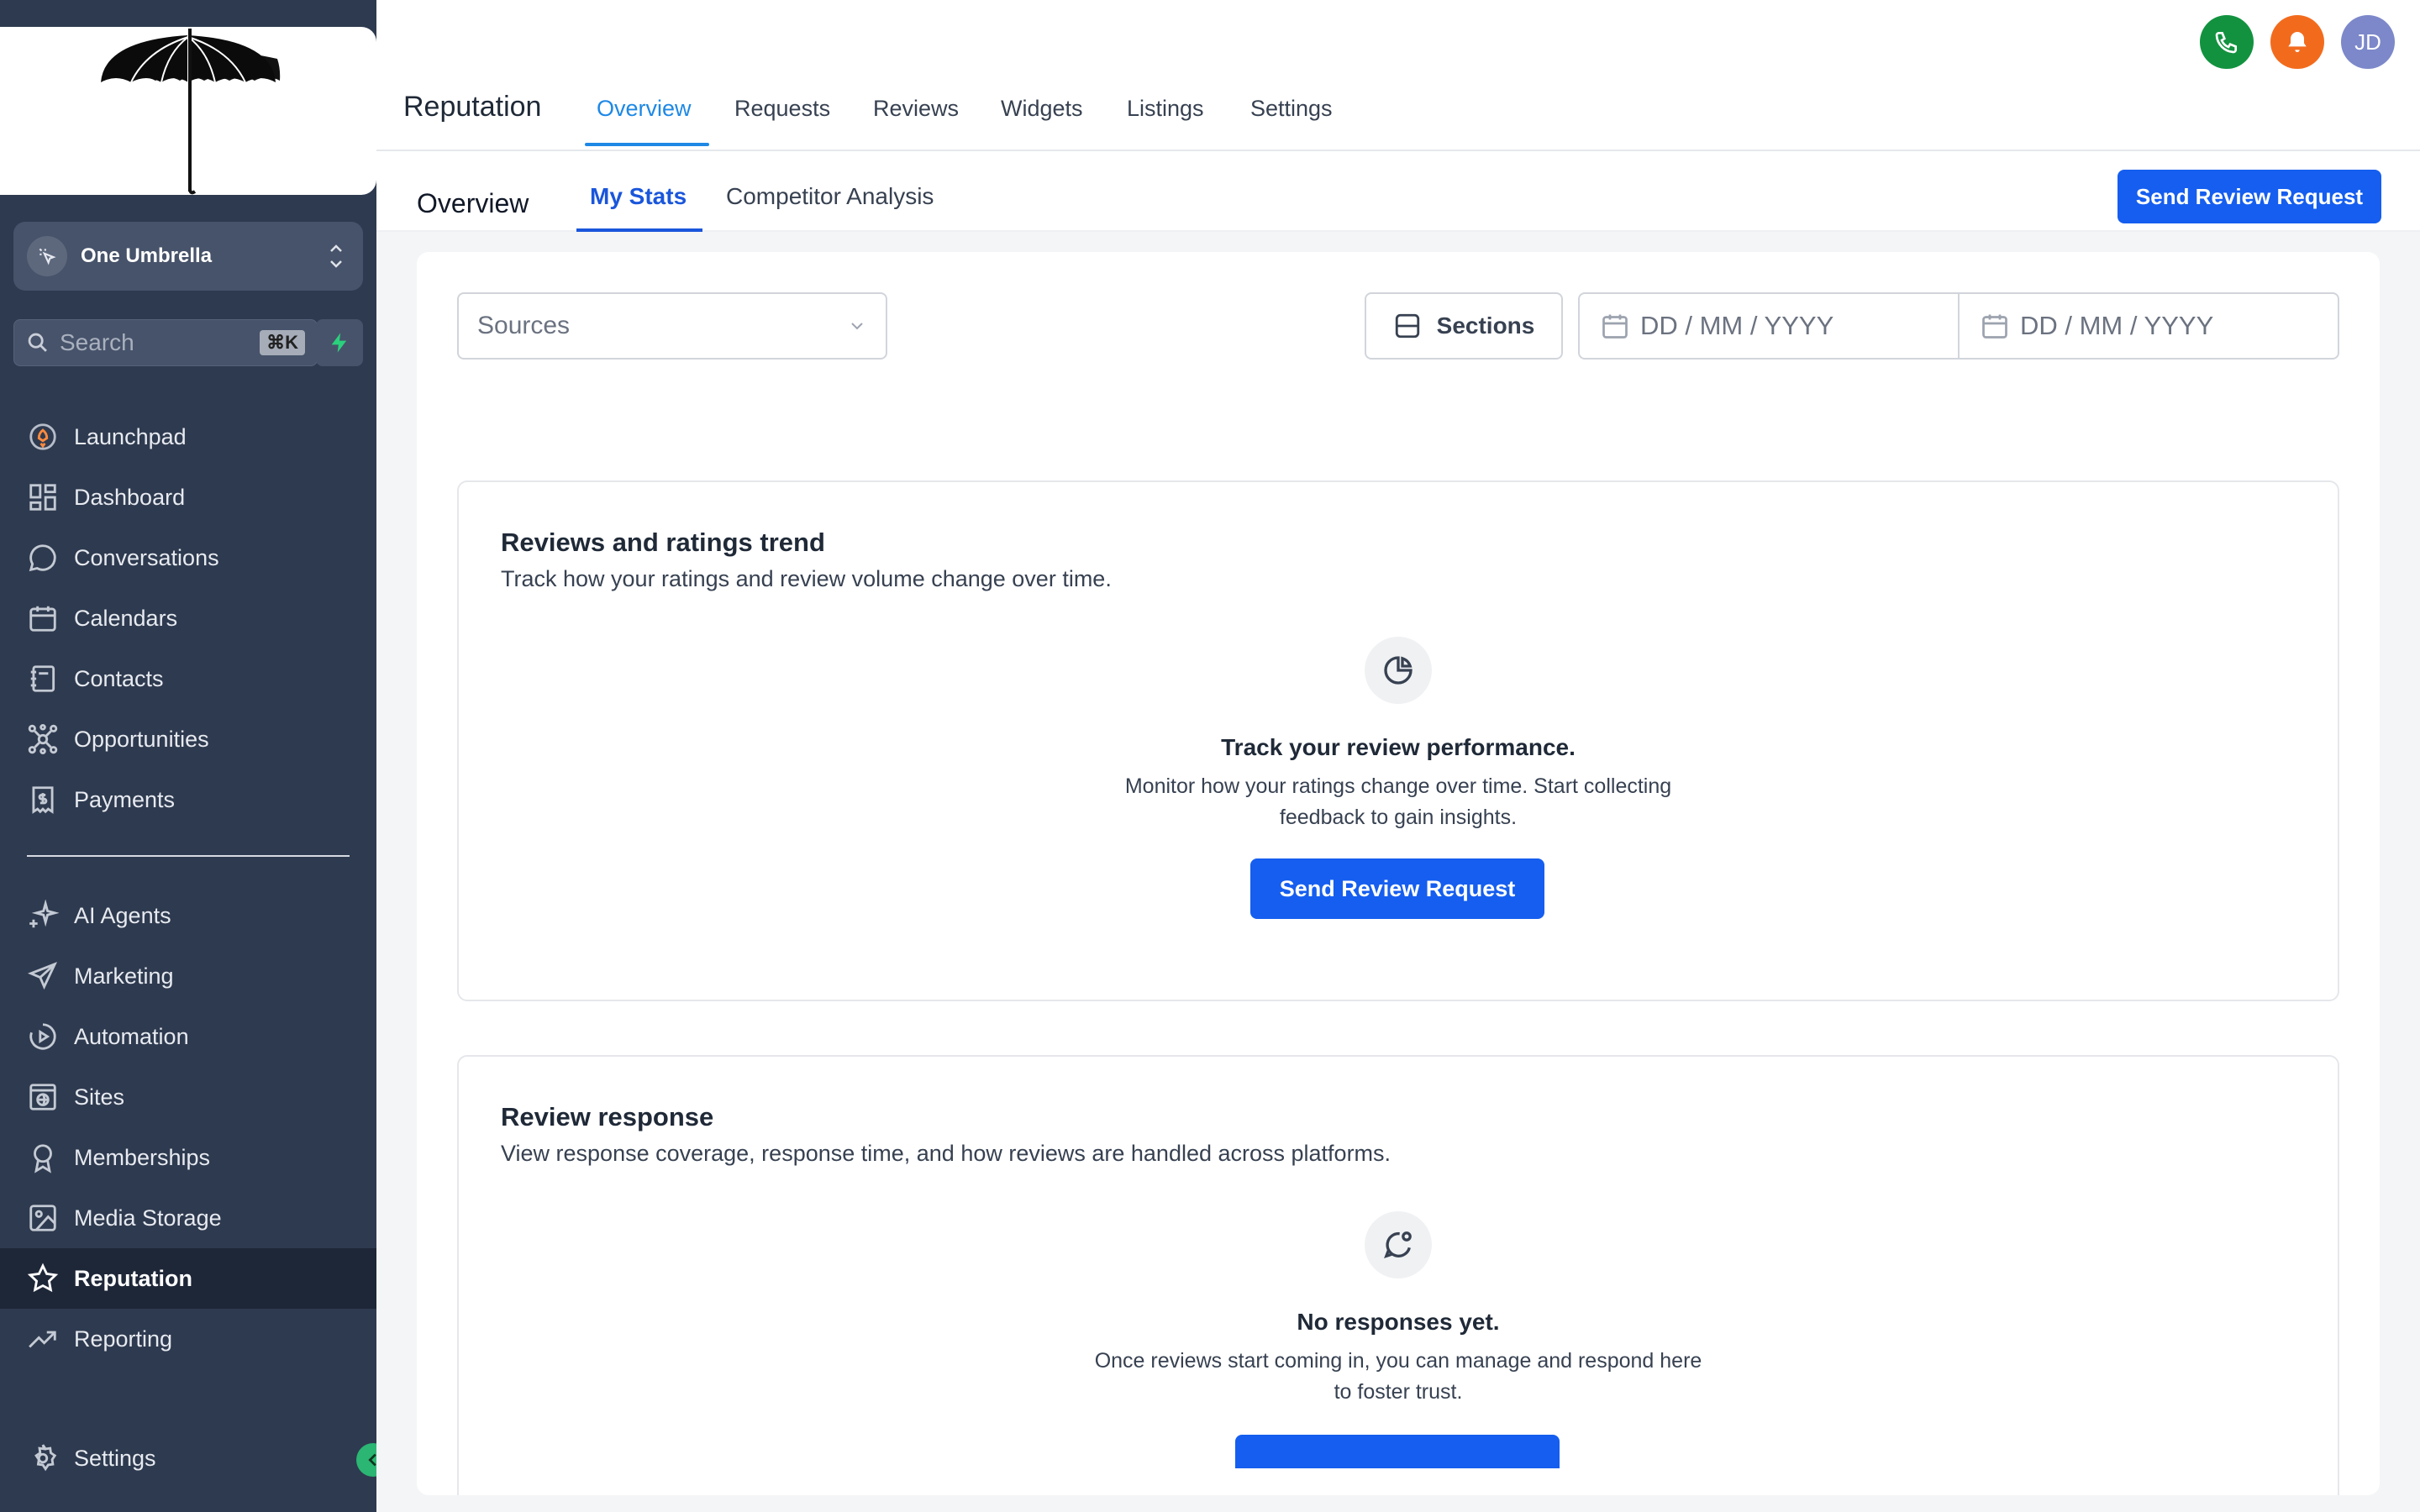 This screenshot has width=2420, height=1512. I want to click on receipt-icon, so click(43, 800).